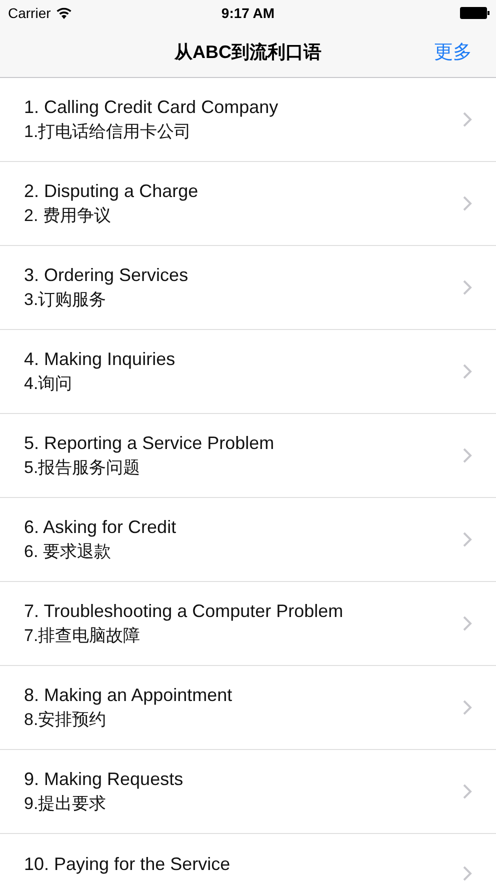 This screenshot has width=496, height=882. I want to click on item-subtitle: 8.安排预约, so click(66, 719).